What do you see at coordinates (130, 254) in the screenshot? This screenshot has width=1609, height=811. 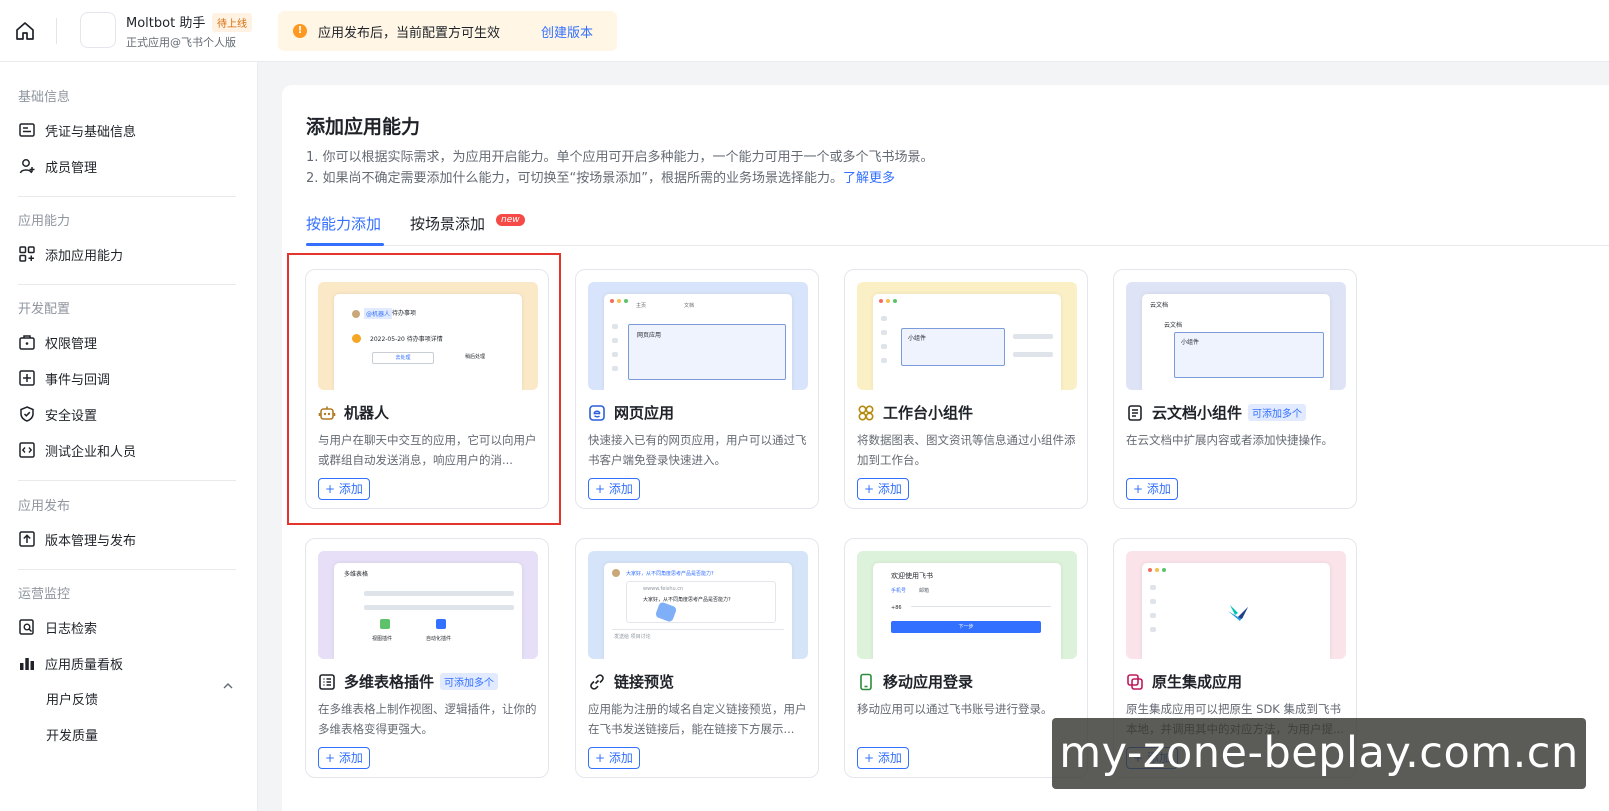 I see `sidebar-item-add-capability: 添加应用能力` at bounding box center [130, 254].